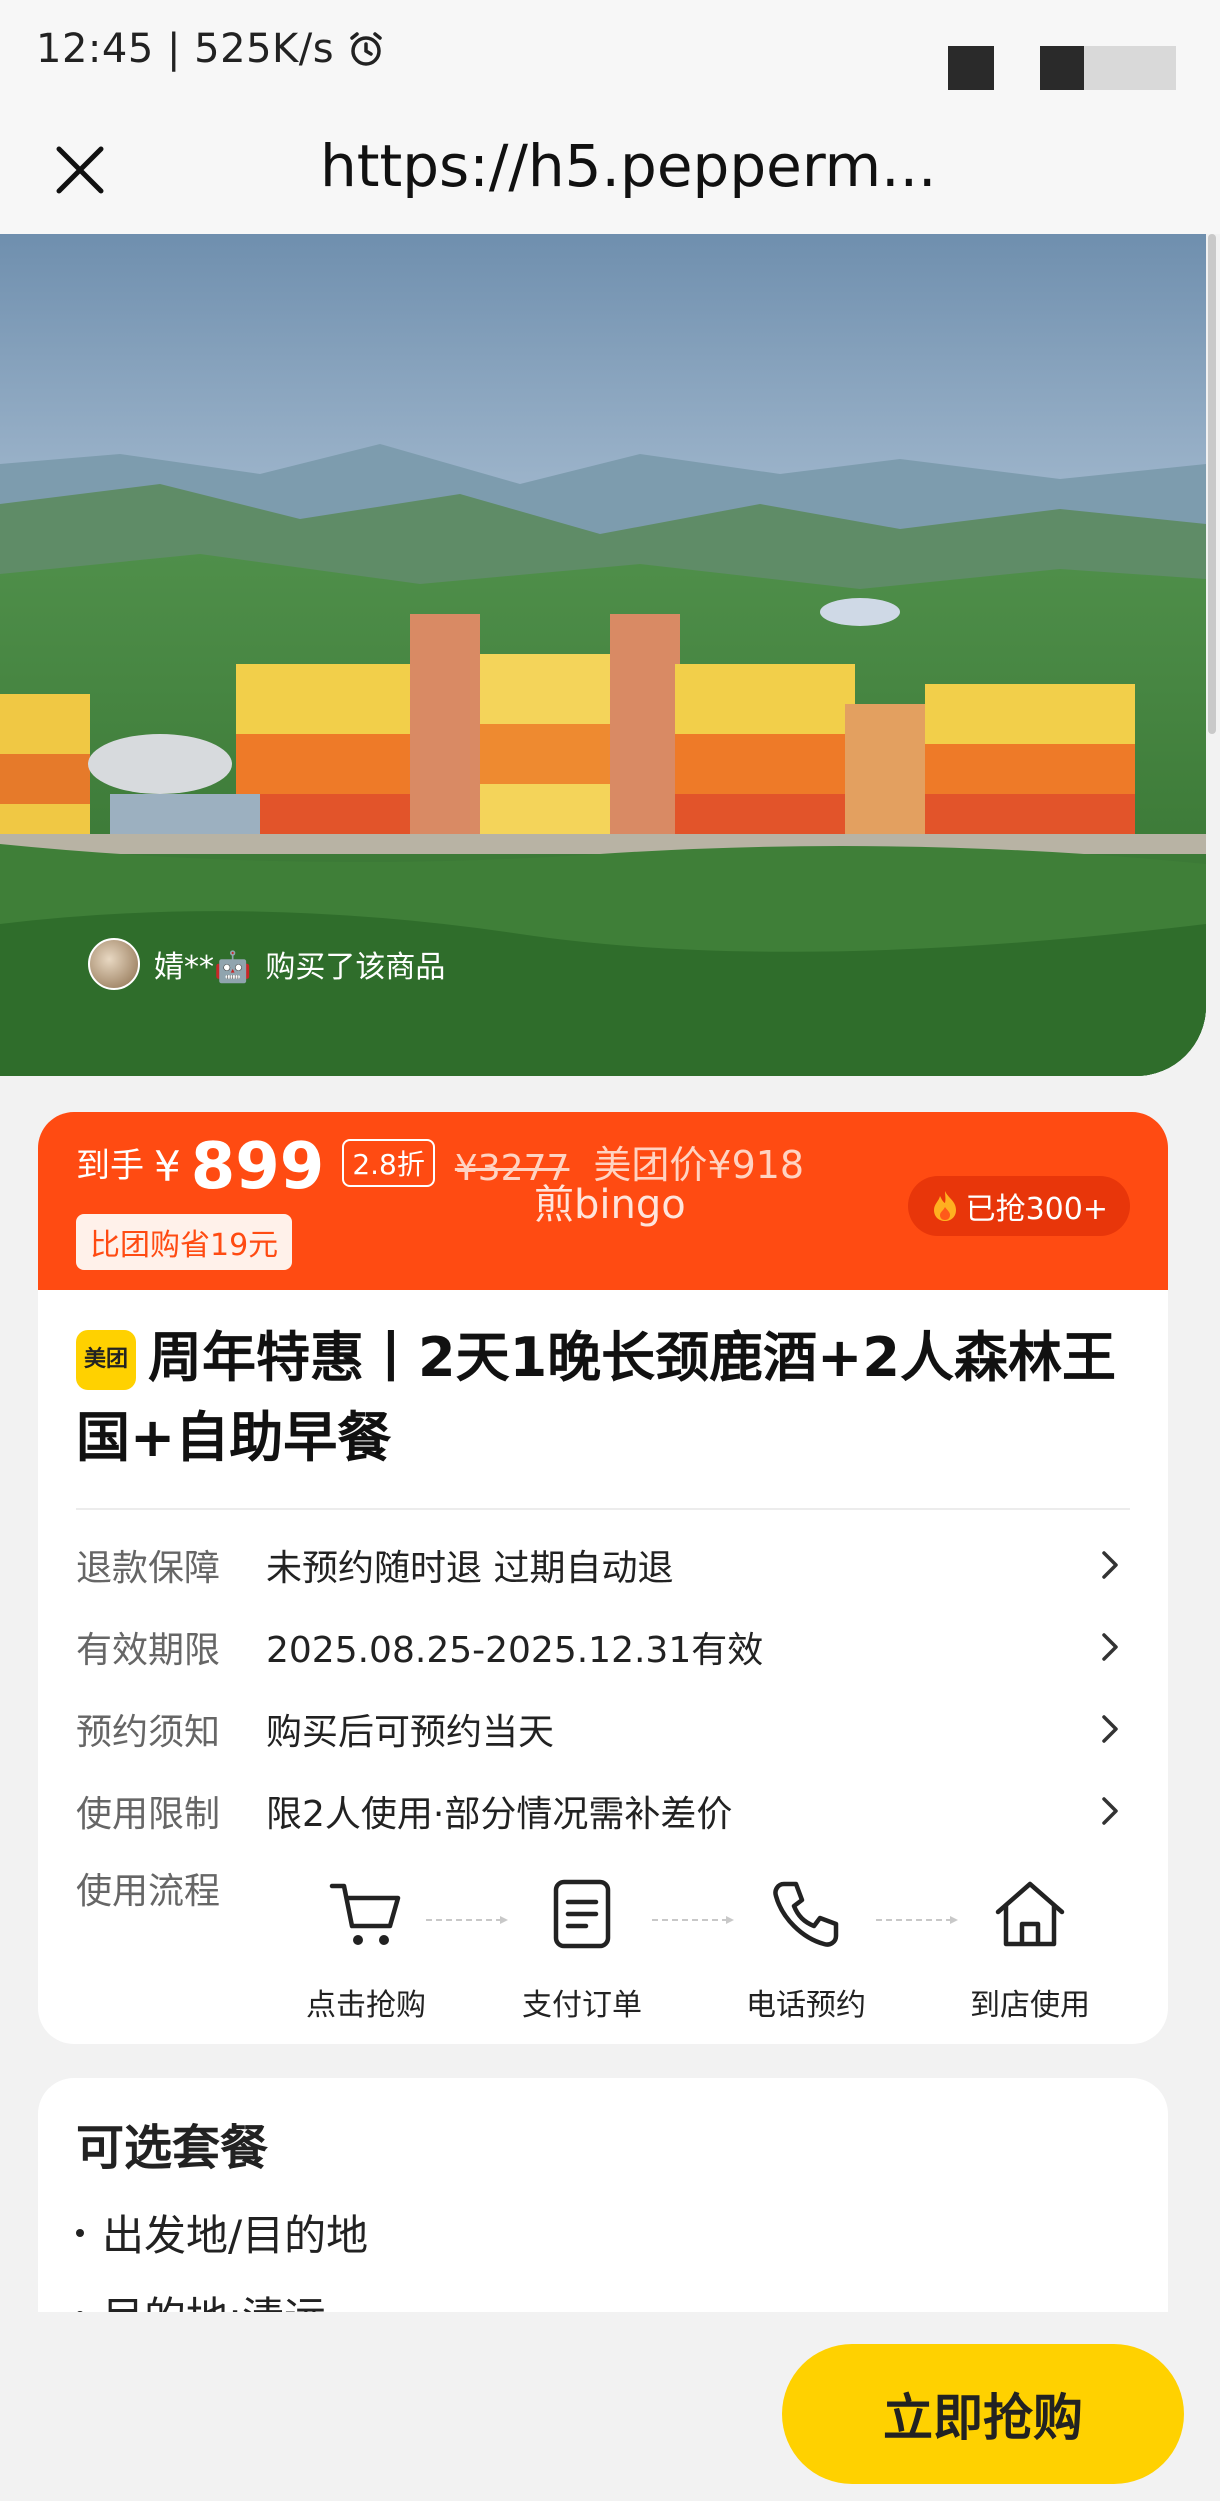  Describe the element at coordinates (806, 1949) in the screenshot. I see `flow-step: 电话预约` at that location.